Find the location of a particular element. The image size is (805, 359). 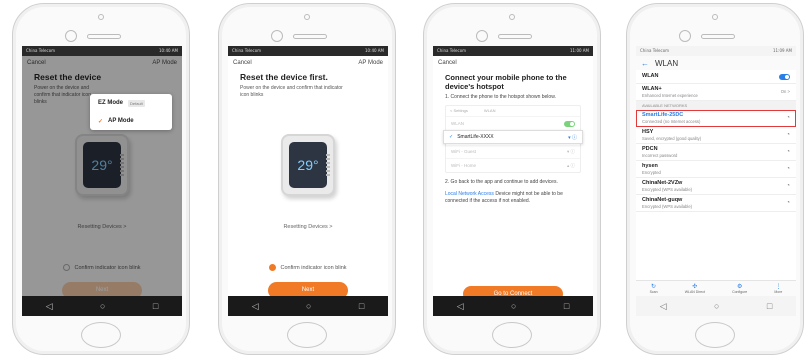

wlan-plus-value: On > is located at coordinates (785, 91).